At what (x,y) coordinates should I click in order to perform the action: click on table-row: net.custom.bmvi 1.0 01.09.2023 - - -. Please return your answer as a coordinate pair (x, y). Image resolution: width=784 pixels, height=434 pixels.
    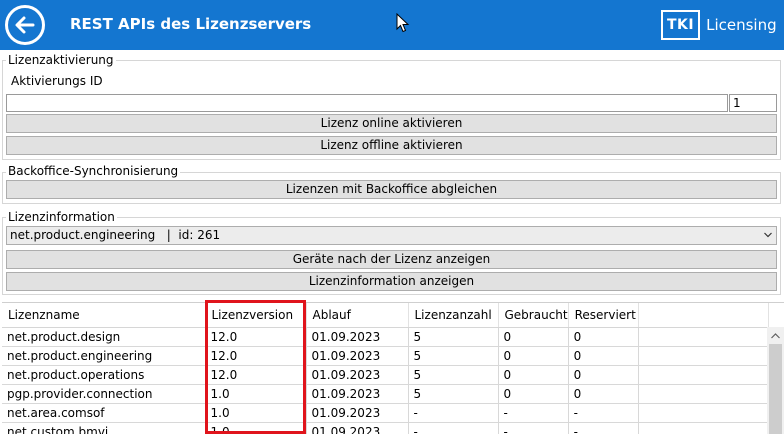
    Looking at the image, I should click on (385, 428).